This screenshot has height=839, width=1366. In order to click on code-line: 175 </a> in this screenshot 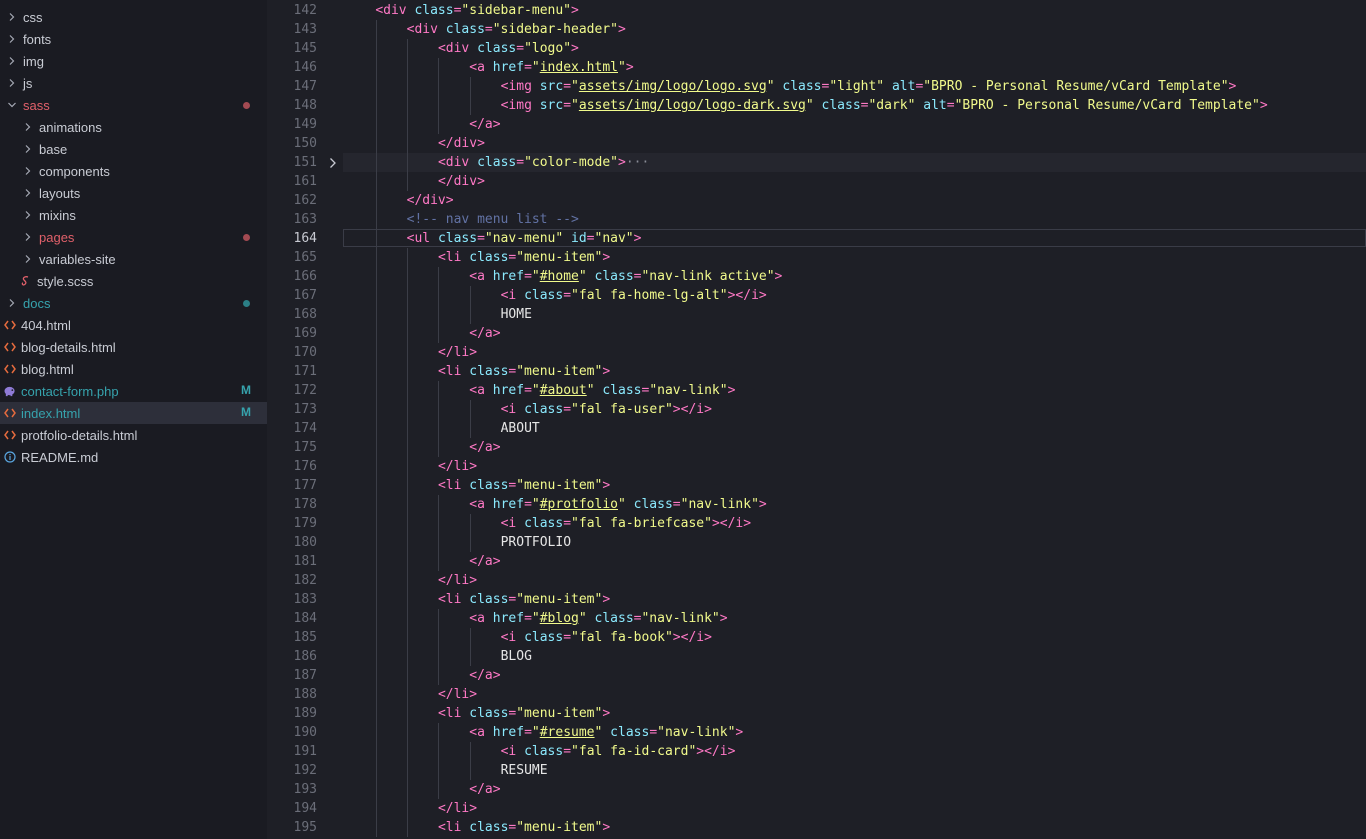, I will do `click(816, 447)`.